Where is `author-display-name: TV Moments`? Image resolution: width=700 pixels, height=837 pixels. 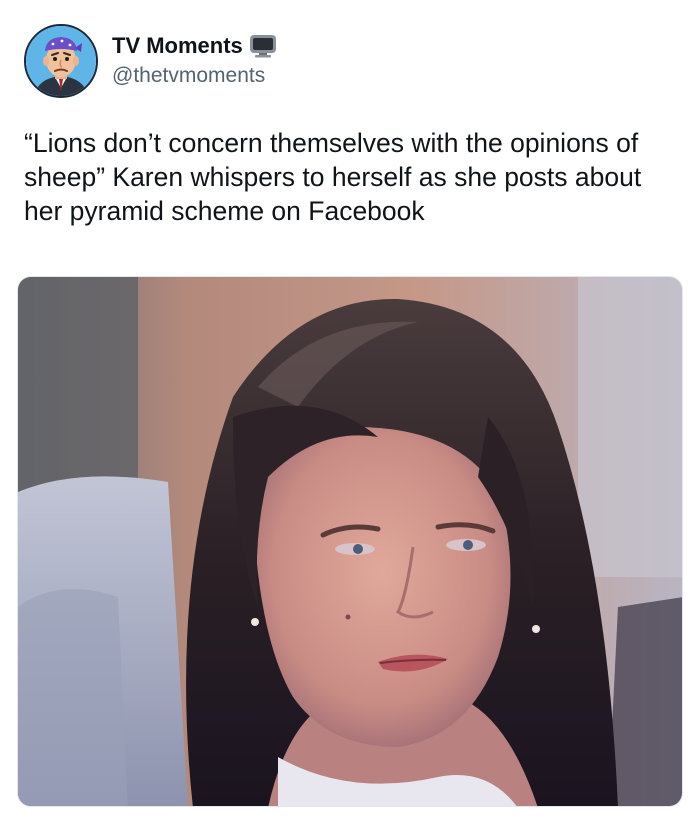 author-display-name: TV Moments is located at coordinates (177, 46).